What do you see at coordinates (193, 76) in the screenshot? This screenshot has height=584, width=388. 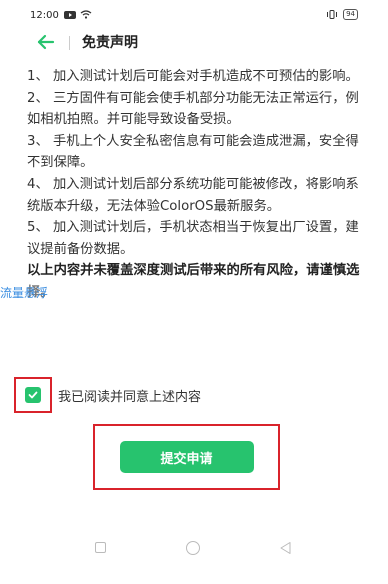 I see `disclaimer-item: 1、 加入测试计划后可能会对手机造成不可预估的影响。` at bounding box center [193, 76].